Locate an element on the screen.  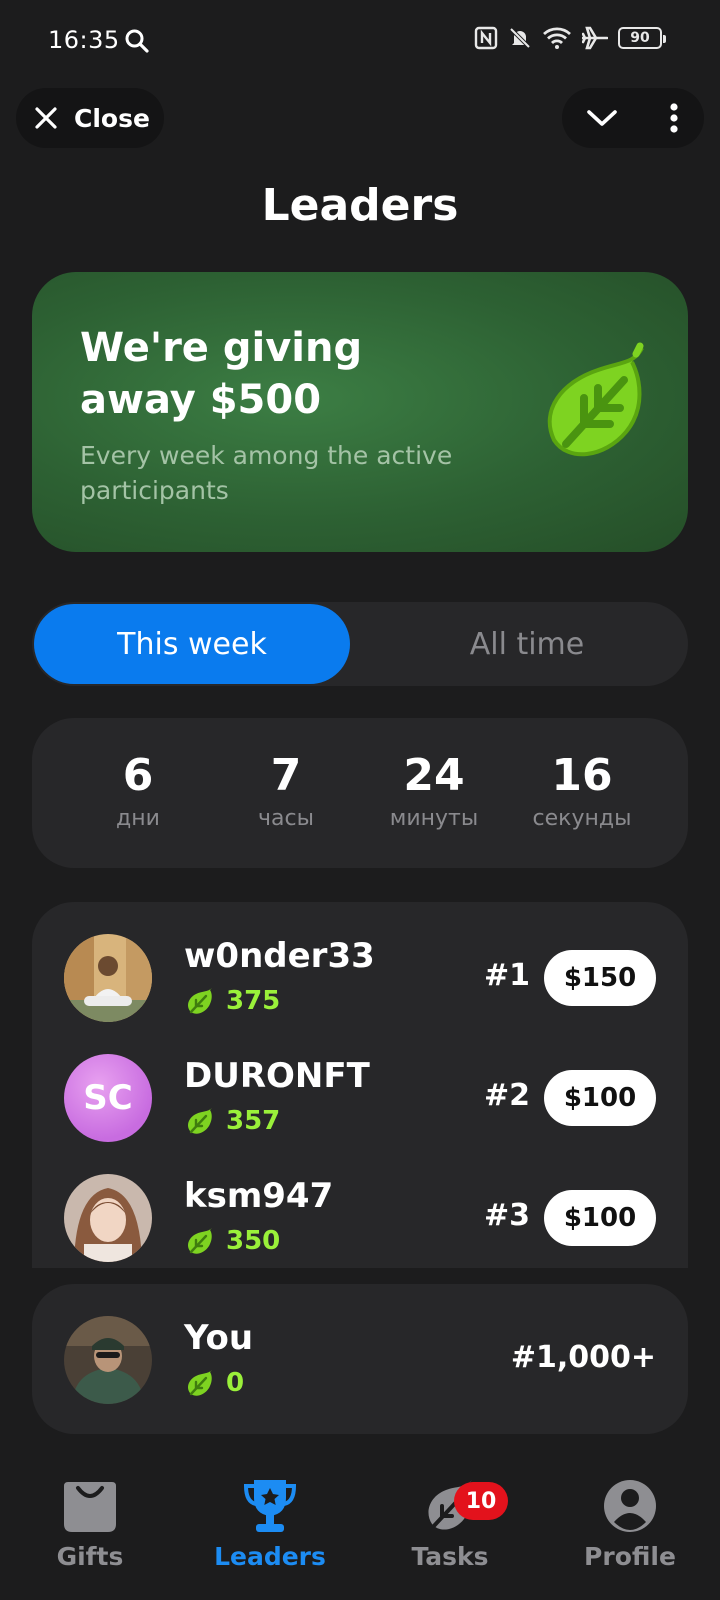
score-value: 350 is located at coordinates (253, 1241).